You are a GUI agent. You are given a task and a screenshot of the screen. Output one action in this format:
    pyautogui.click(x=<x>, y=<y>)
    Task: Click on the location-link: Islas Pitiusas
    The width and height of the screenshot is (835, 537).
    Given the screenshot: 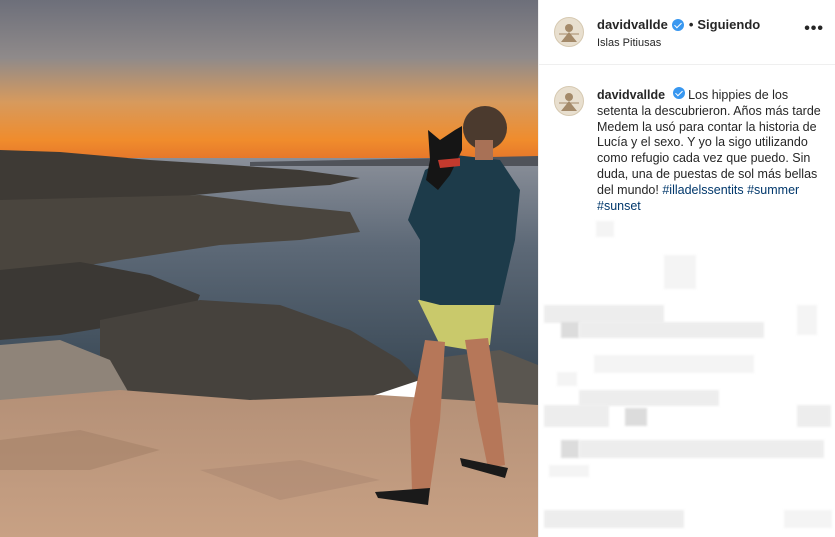 What is the action you would take?
    pyautogui.click(x=629, y=43)
    